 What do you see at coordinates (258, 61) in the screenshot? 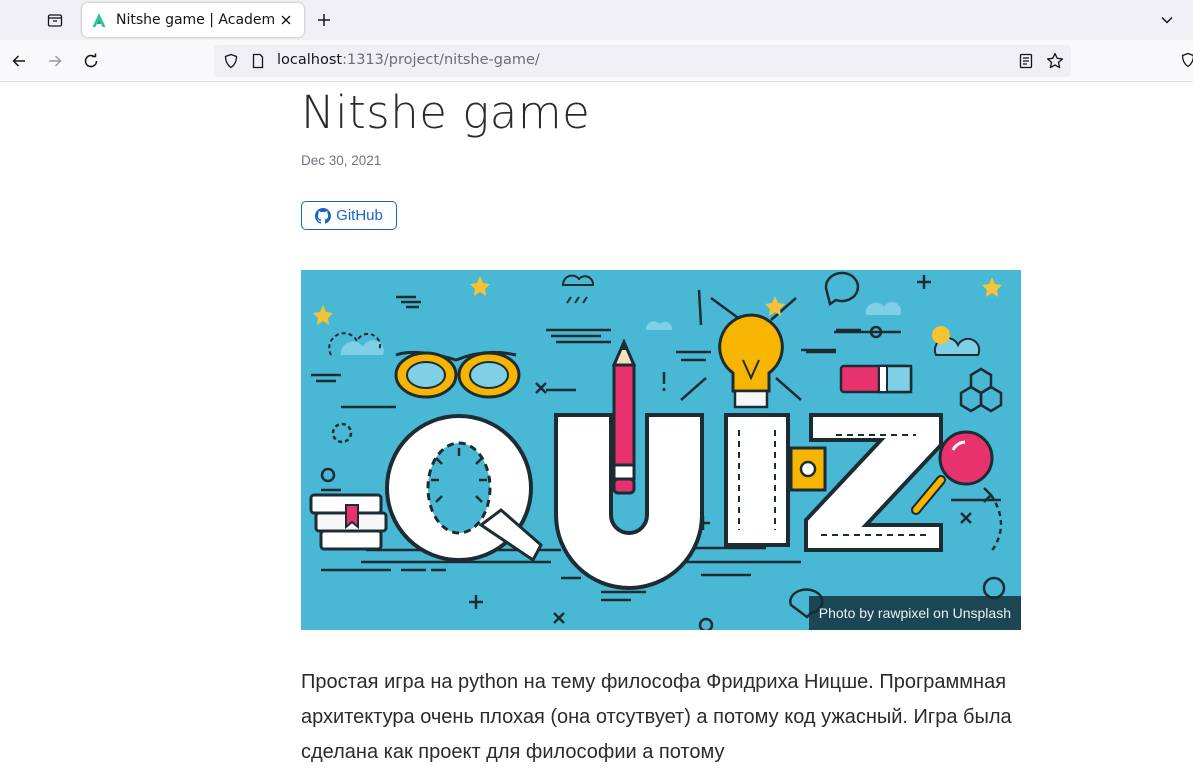
I see `page-icon` at bounding box center [258, 61].